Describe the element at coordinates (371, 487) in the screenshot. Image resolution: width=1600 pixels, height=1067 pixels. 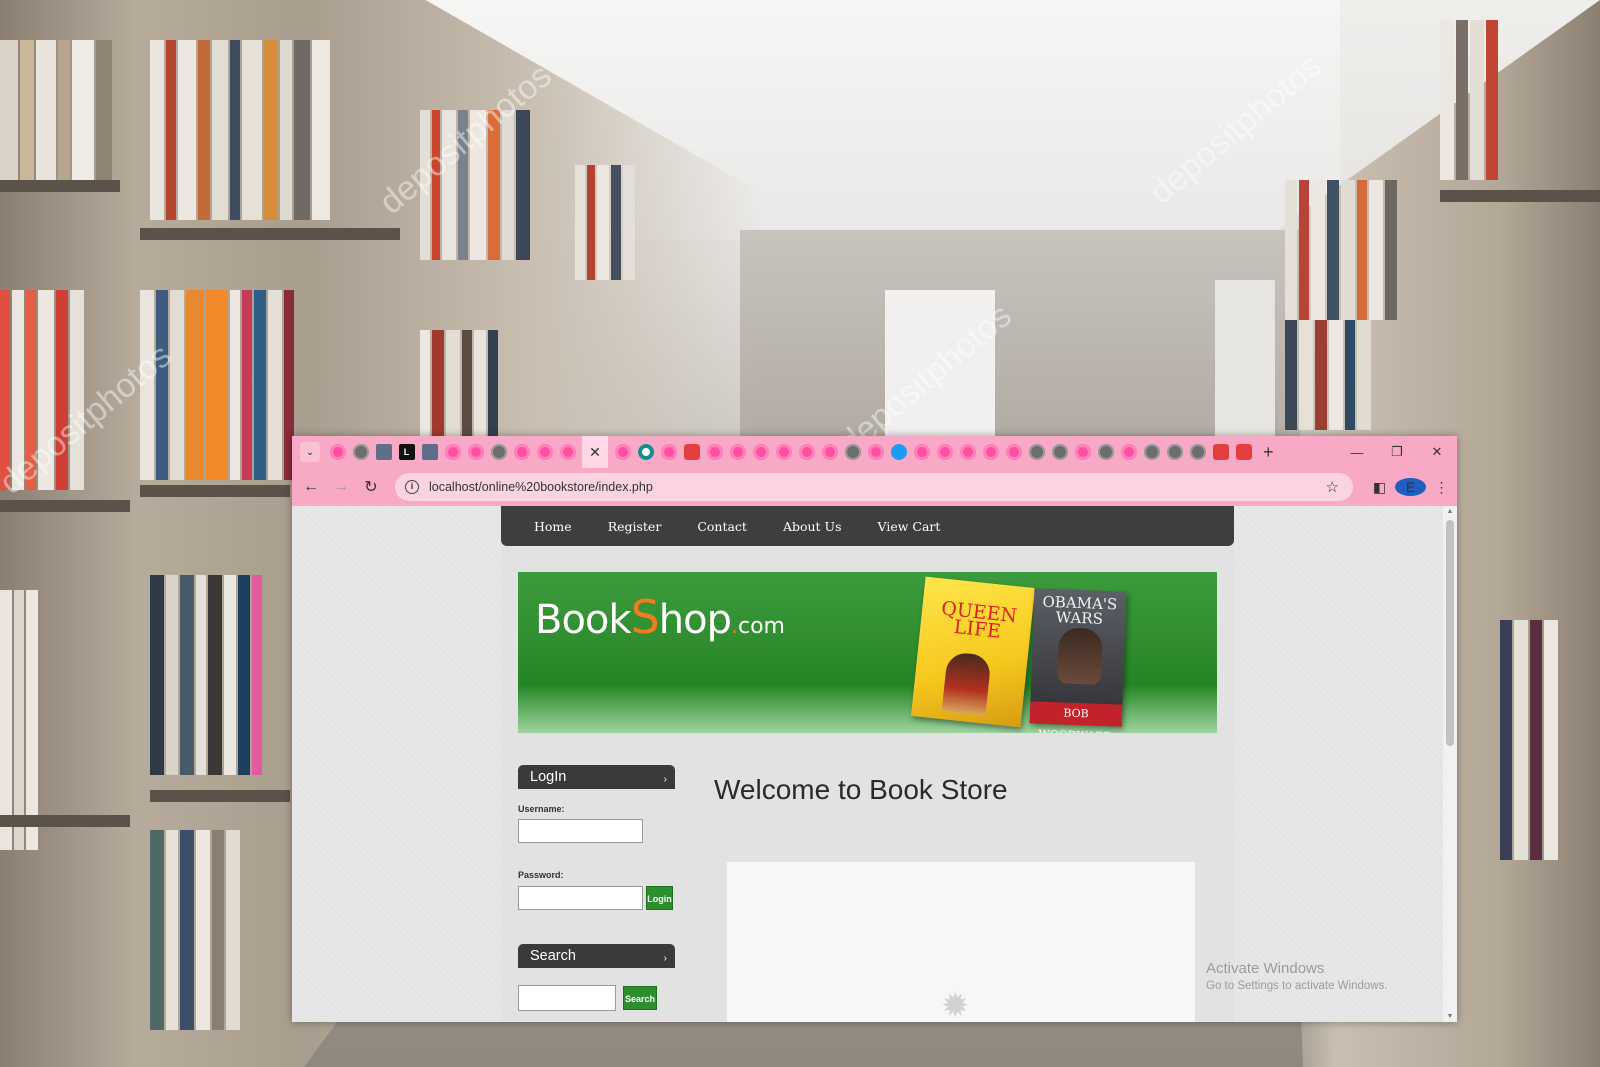
I see `reload-icon: ↻` at that location.